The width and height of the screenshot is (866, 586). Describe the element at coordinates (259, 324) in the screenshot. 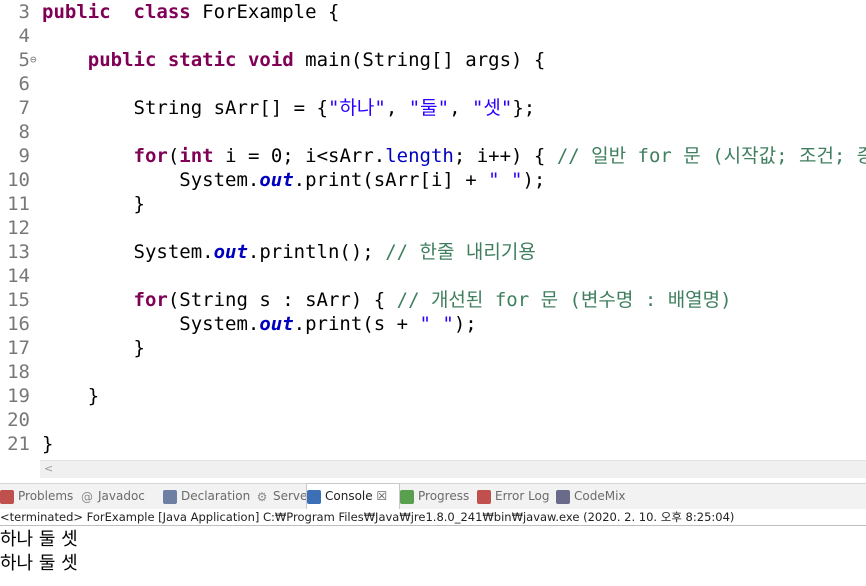

I see `code-text: System.out.print(s + " ");` at that location.